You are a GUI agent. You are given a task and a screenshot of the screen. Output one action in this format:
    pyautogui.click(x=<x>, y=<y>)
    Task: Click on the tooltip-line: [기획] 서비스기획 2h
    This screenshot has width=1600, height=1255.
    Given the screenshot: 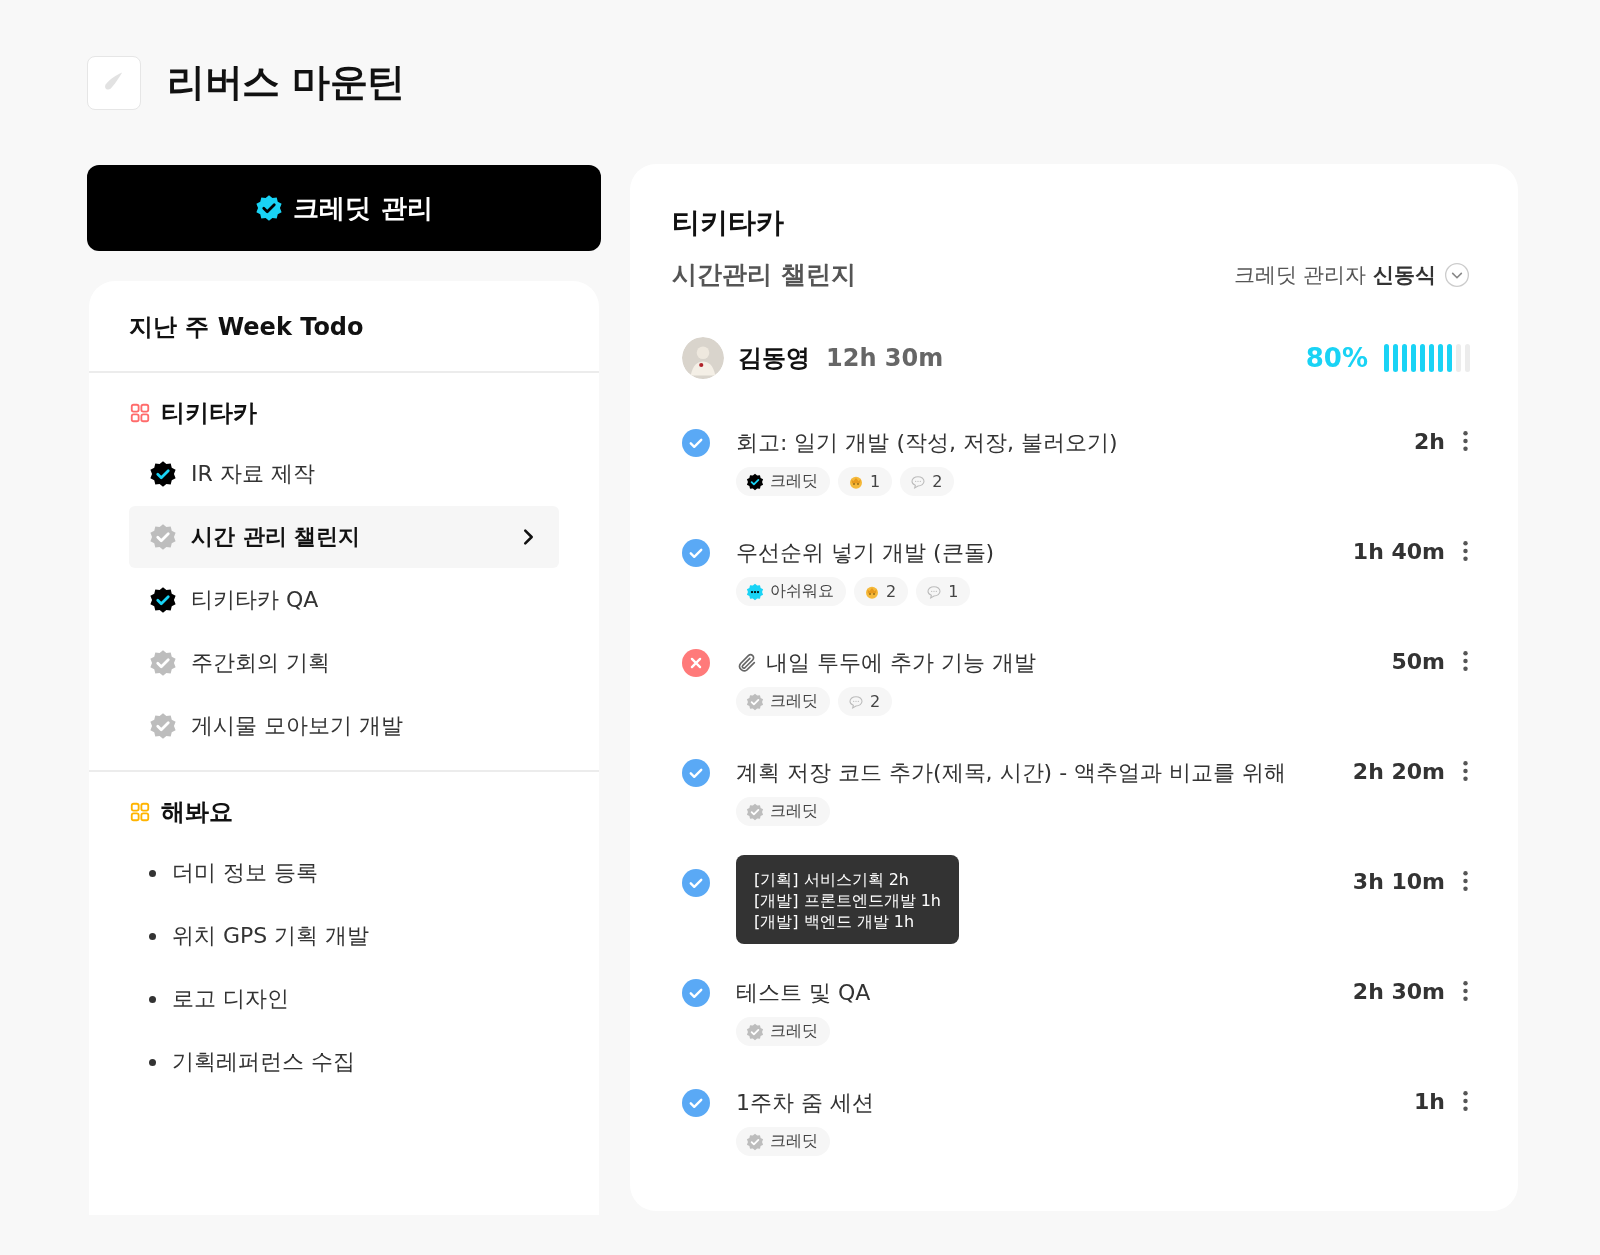 What is the action you would take?
    pyautogui.click(x=832, y=879)
    